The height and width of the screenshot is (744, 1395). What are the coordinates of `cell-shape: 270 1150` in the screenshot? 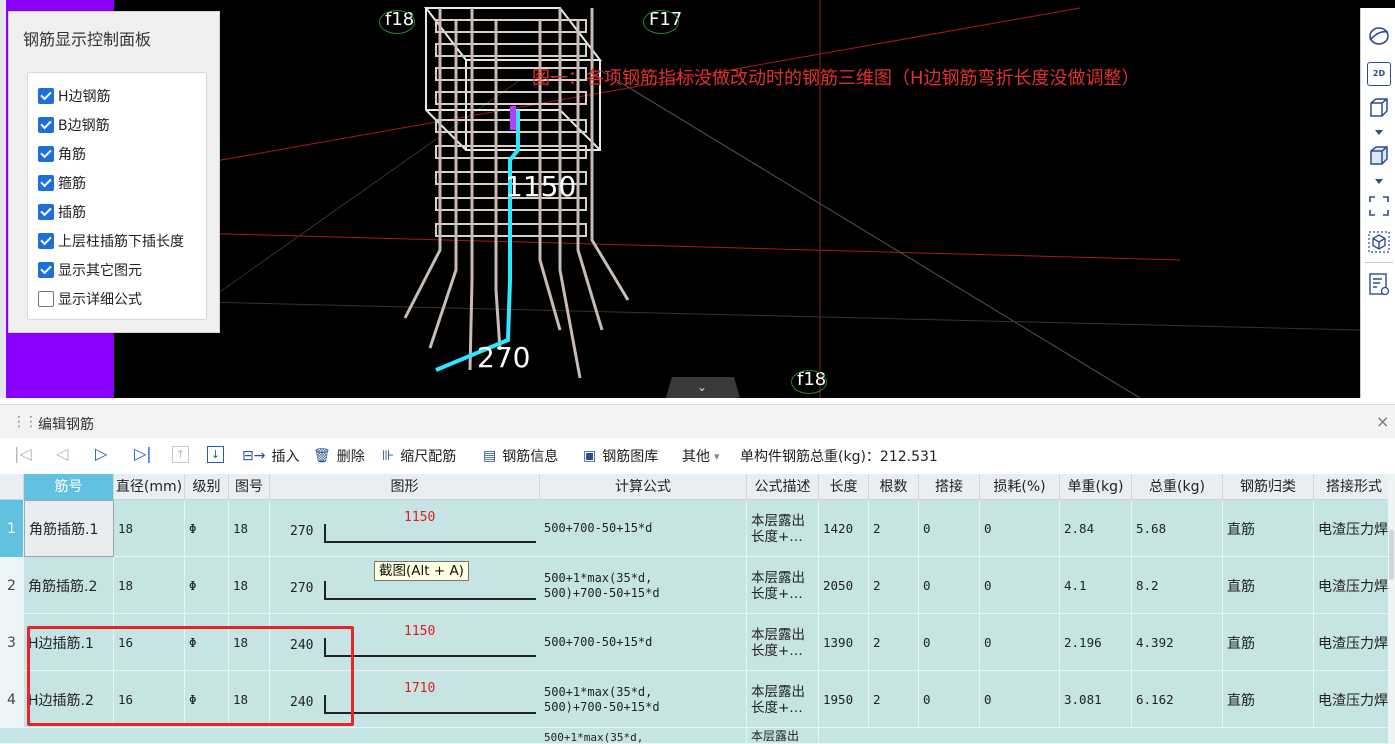 It's located at (405, 528).